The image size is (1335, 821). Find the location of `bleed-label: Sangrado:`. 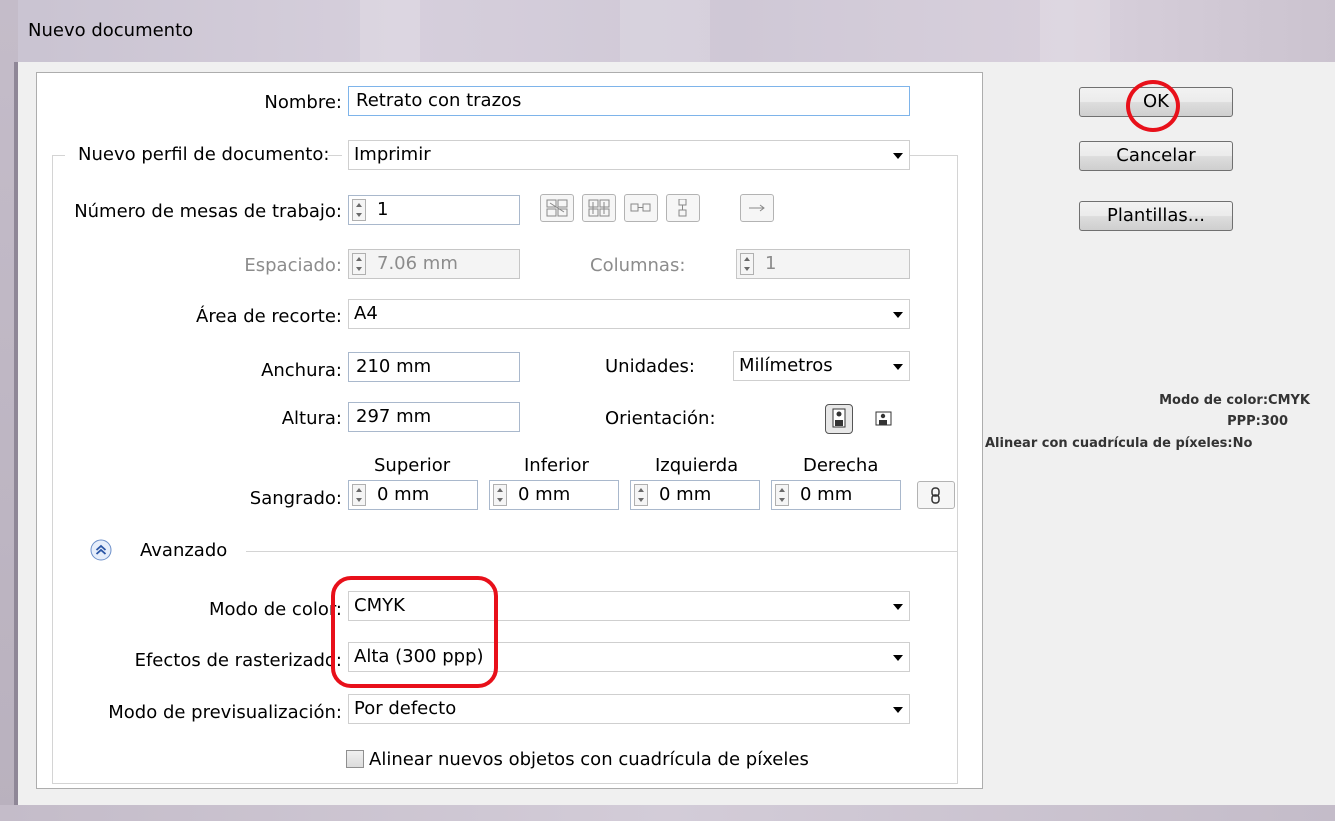

bleed-label: Sangrado: is located at coordinates (295, 498).